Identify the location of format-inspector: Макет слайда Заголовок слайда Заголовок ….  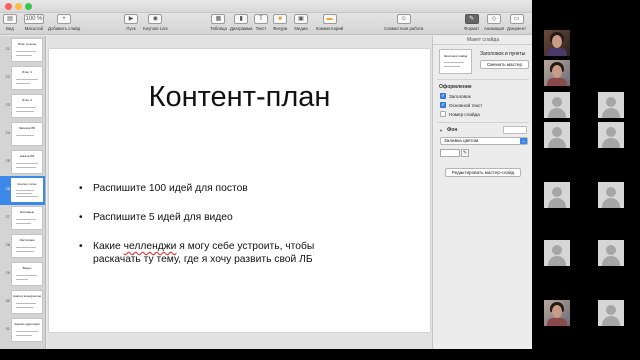
(482, 192).